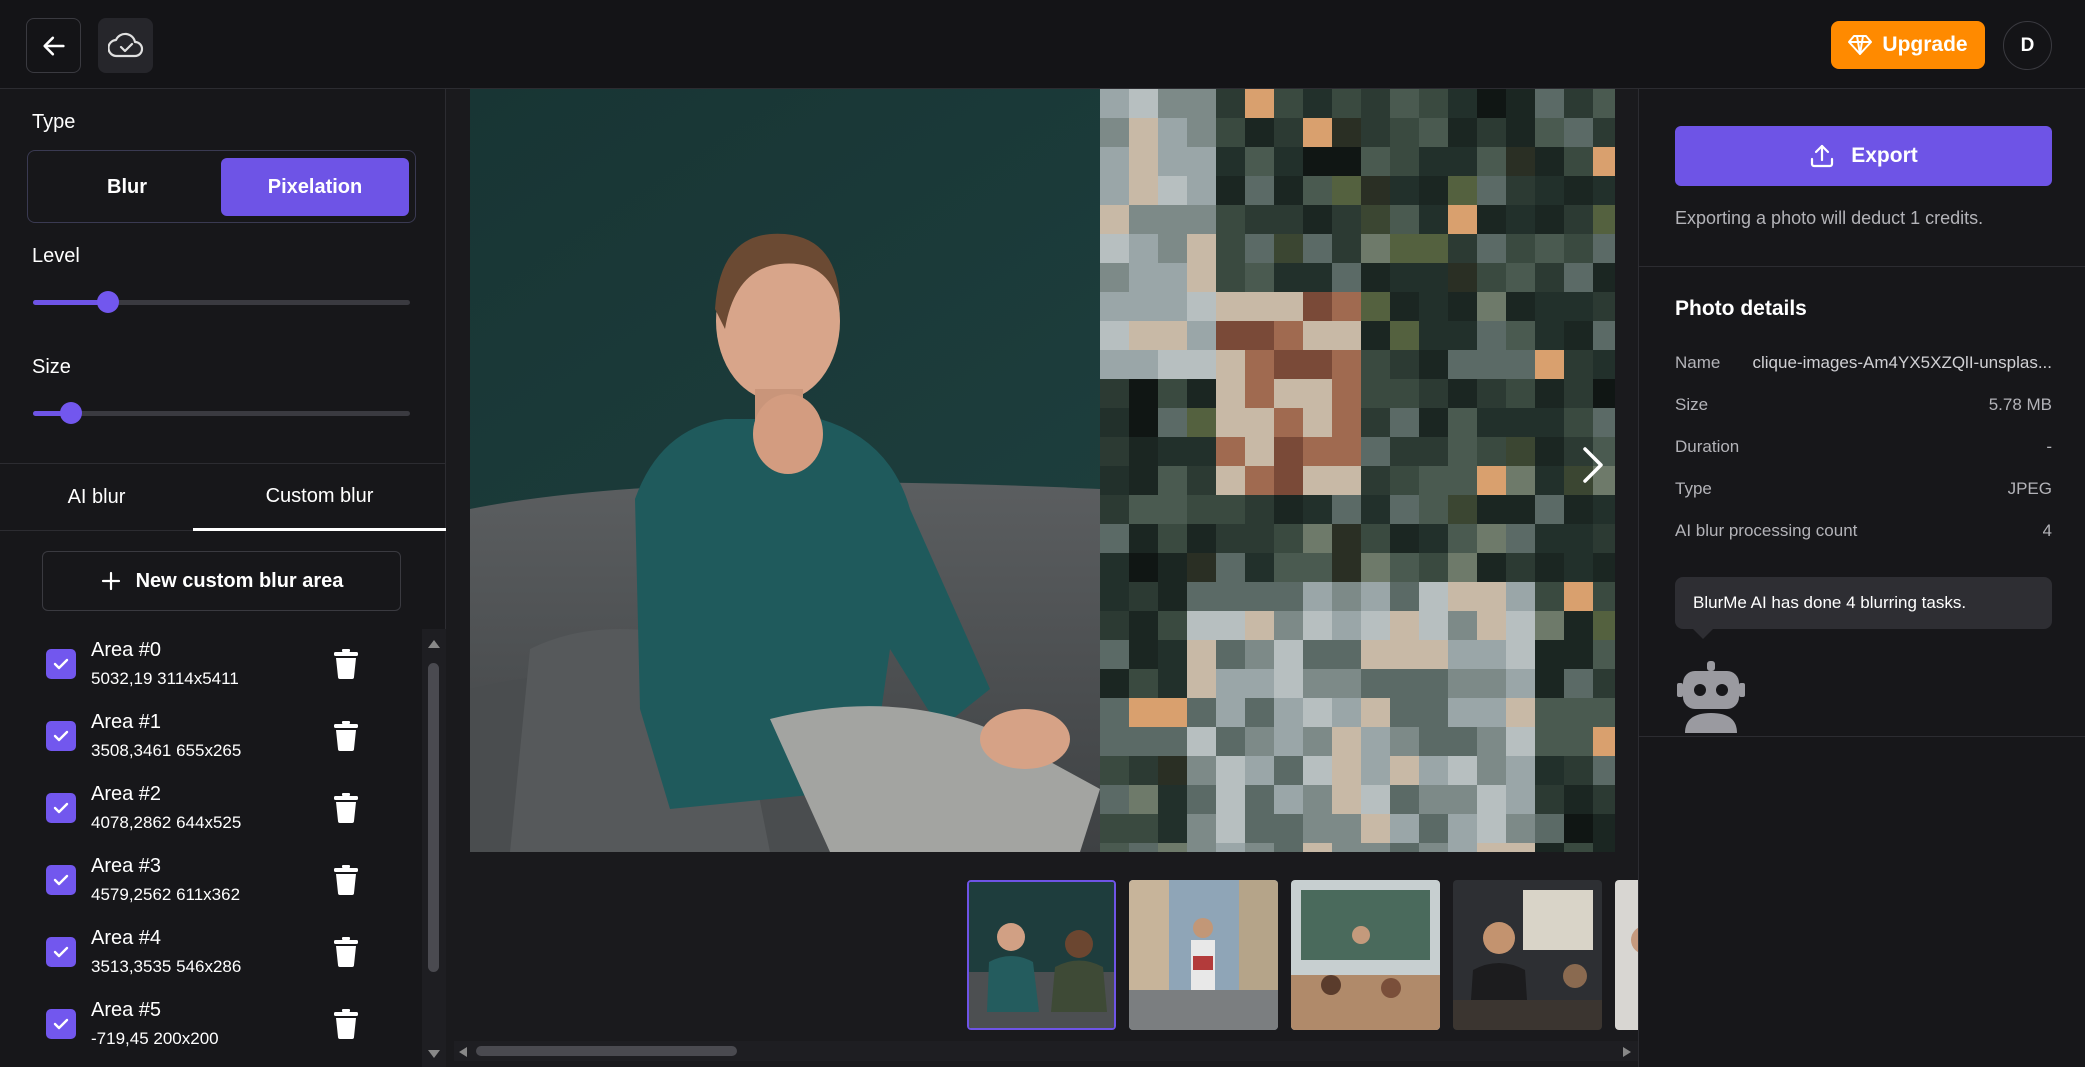 The width and height of the screenshot is (2085, 1067). What do you see at coordinates (125, 45) in the screenshot?
I see `cloud-sync-button` at bounding box center [125, 45].